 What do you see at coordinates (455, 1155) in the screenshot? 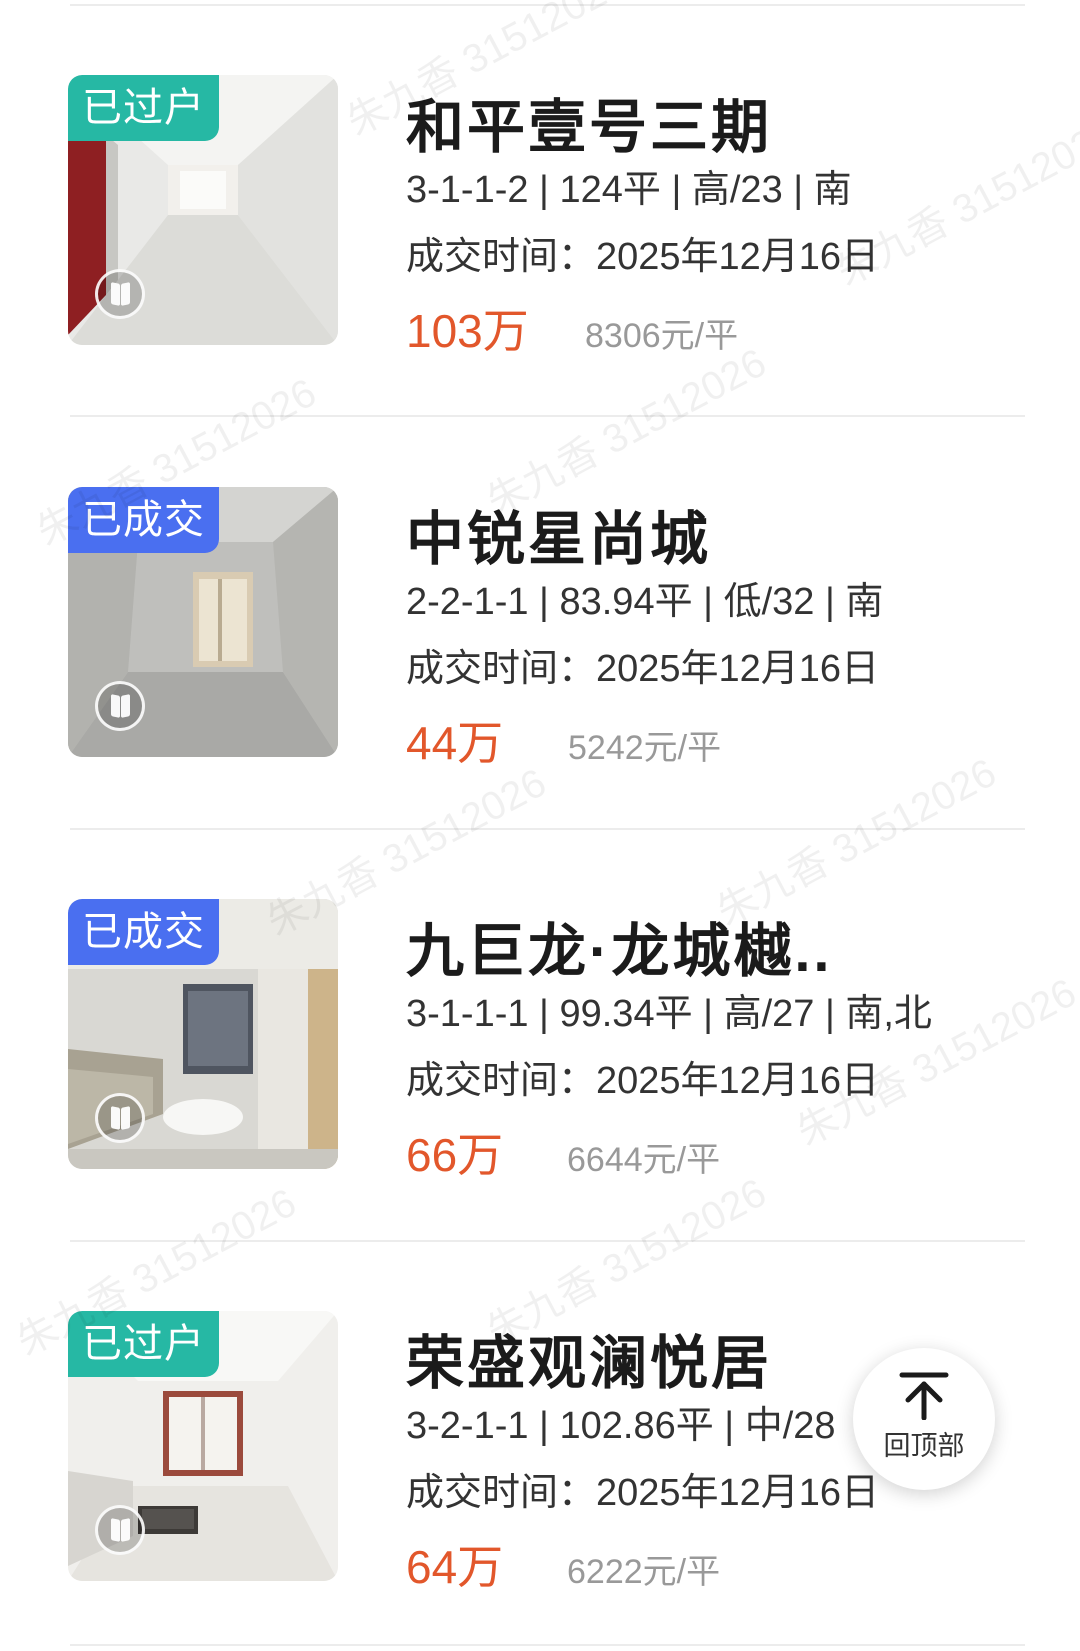
I see `total-price: 66万` at bounding box center [455, 1155].